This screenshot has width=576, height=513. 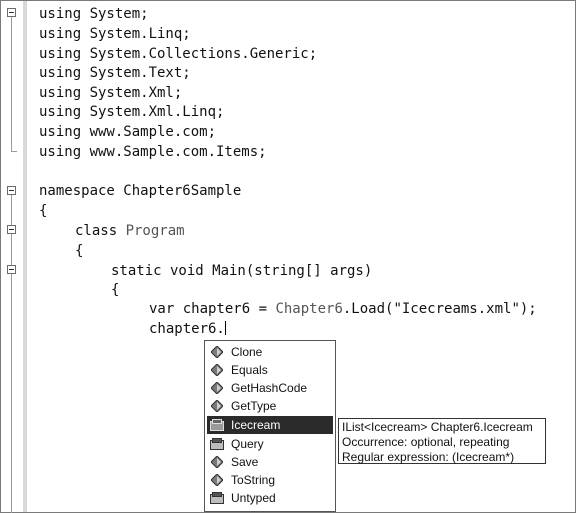 What do you see at coordinates (178, 54) in the screenshot?
I see `code-line: using System.Collections.Generic;` at bounding box center [178, 54].